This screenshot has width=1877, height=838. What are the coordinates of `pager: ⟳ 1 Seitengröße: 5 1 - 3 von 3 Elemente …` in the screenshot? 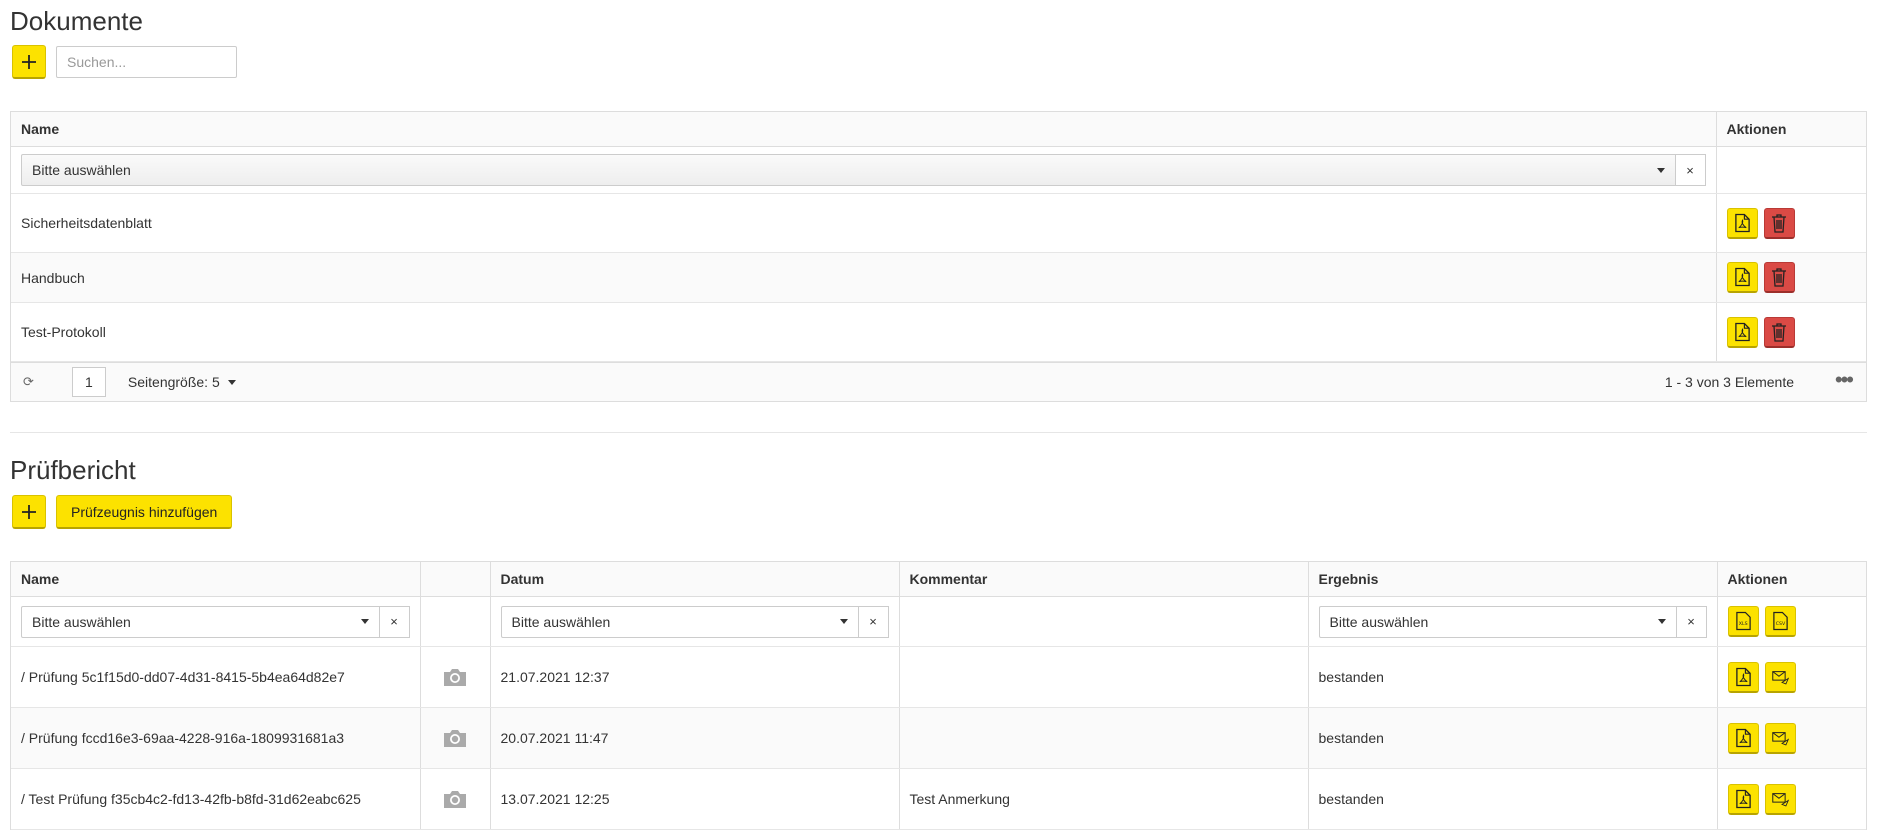 It's located at (938, 381).